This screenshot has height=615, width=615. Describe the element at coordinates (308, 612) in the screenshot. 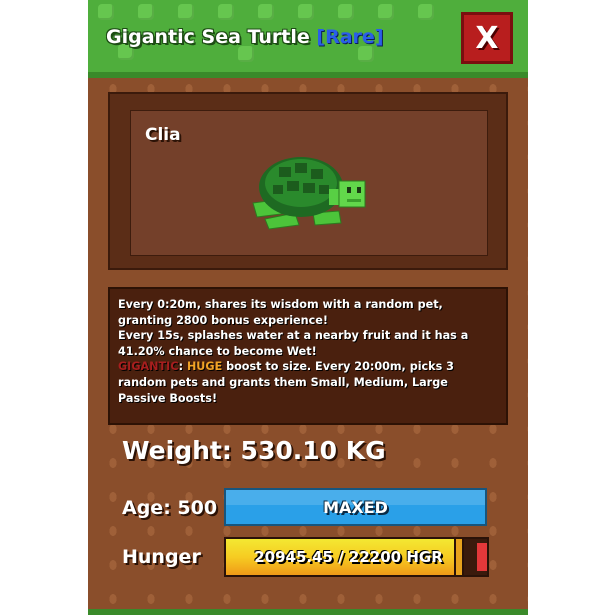

I see `ground-strip` at that location.